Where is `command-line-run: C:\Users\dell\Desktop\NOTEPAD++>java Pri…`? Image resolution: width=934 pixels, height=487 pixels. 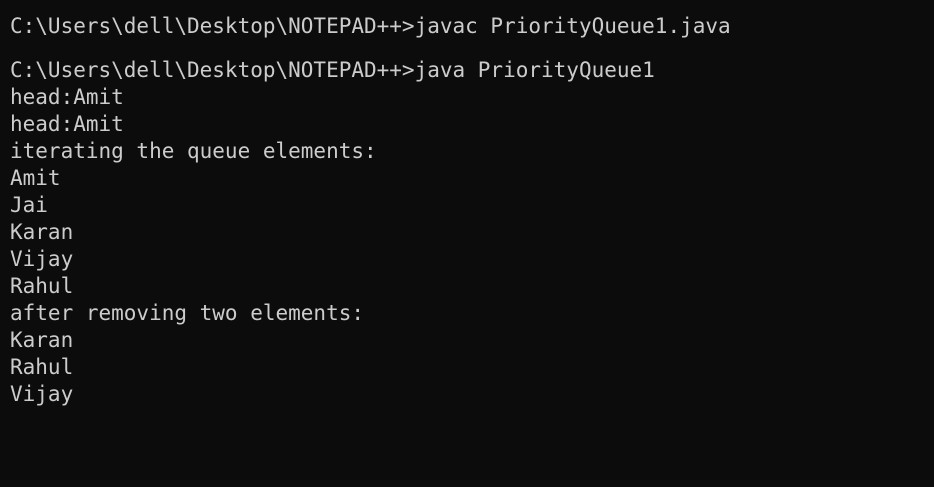 command-line-run: C:\Users\dell\Desktop\NOTEPAD++>java Pri… is located at coordinates (332, 70).